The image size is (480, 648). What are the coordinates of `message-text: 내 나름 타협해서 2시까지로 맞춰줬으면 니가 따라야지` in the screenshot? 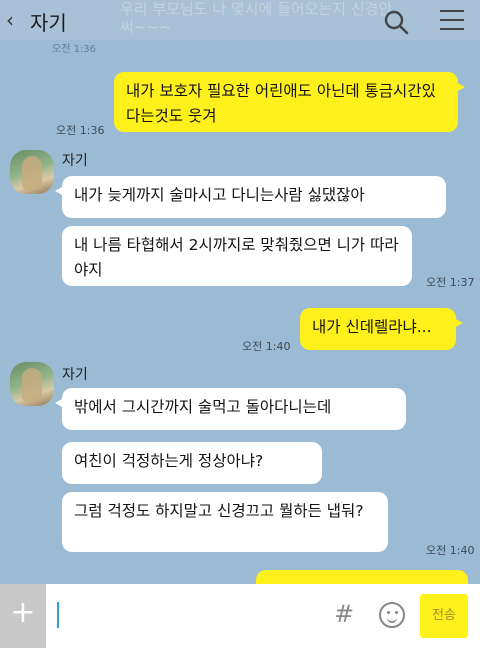 It's located at (236, 257).